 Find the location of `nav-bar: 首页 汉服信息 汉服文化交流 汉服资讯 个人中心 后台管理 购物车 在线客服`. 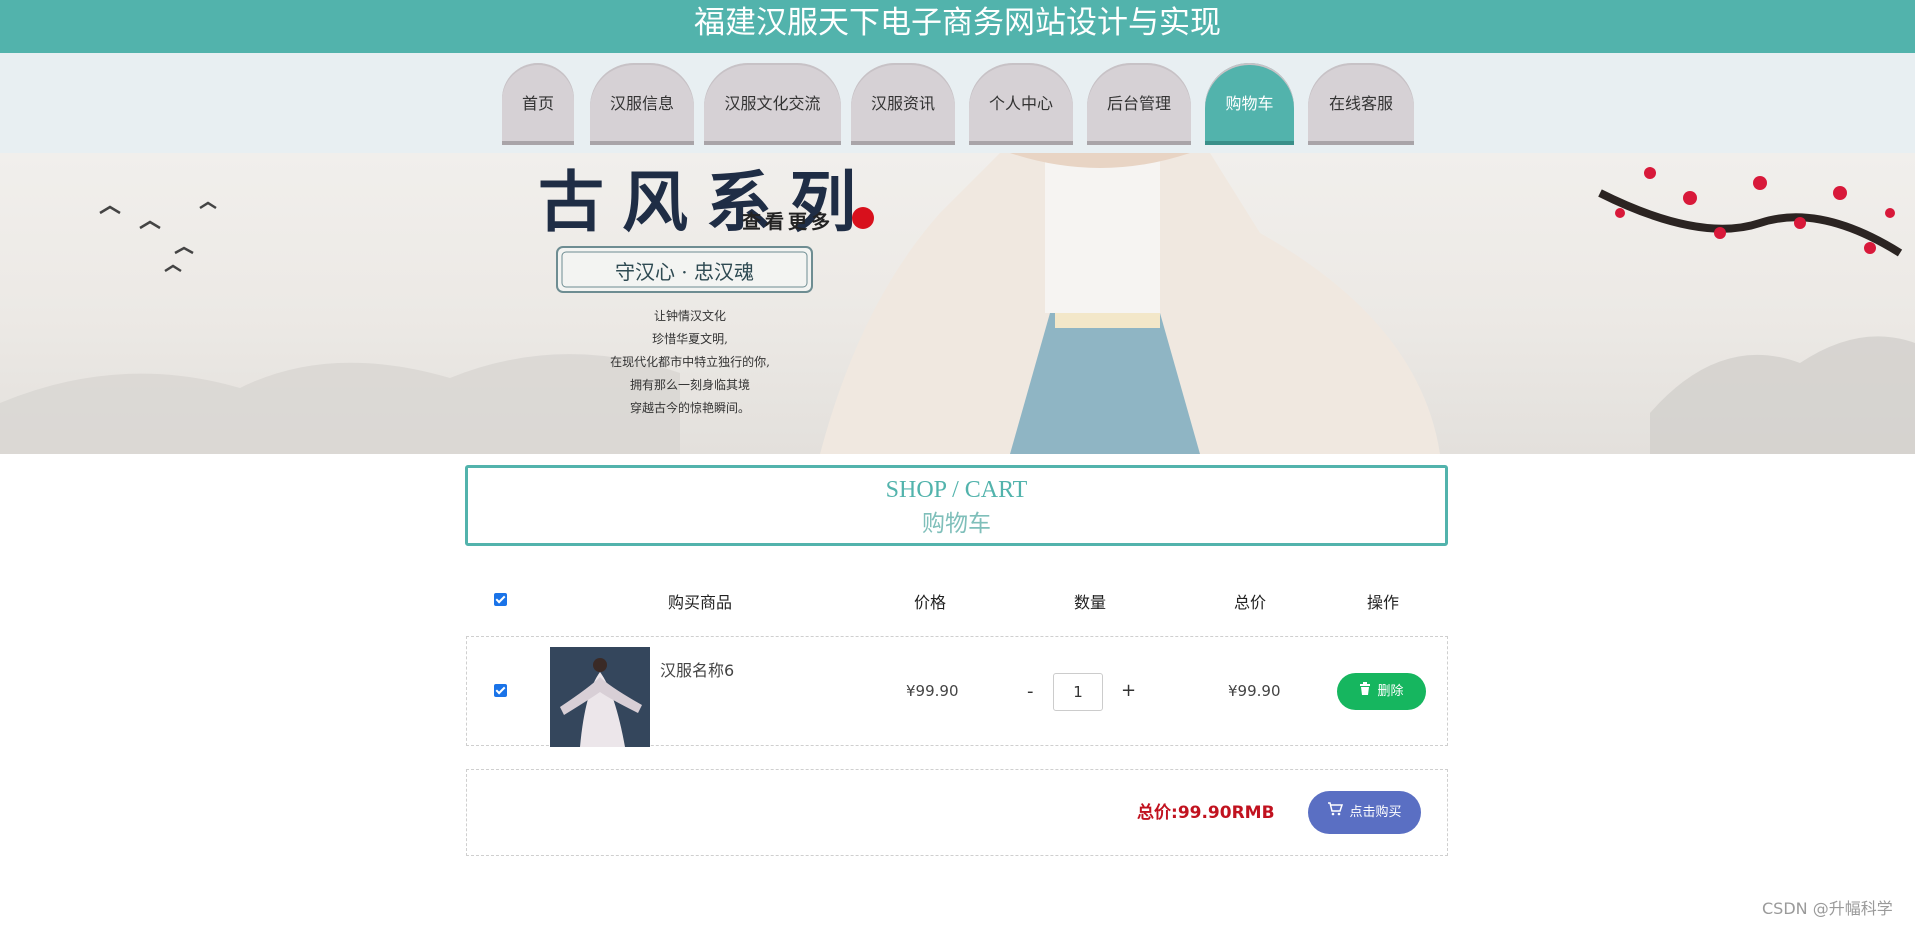

nav-bar: 首页 汉服信息 汉服文化交流 汉服资讯 个人中心 后台管理 购物车 在线客服 is located at coordinates (957, 103).